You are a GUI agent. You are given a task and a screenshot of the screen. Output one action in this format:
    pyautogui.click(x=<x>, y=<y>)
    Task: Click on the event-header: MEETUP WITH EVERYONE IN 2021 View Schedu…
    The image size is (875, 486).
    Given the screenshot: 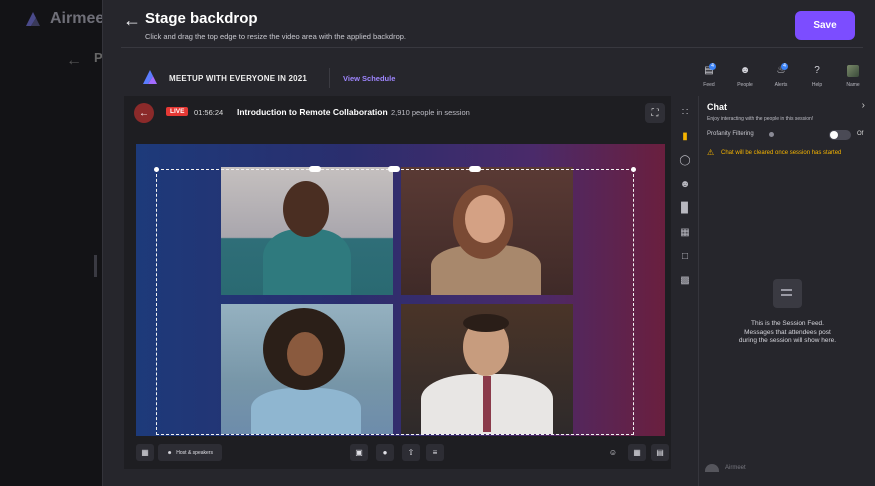 What is the action you would take?
    pyautogui.click(x=492, y=77)
    